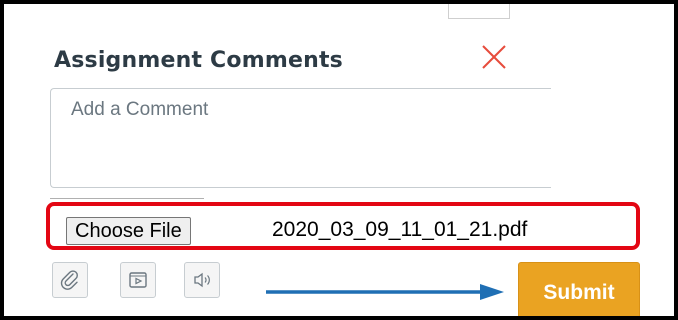 The image size is (678, 320). I want to click on paperclip-icon, so click(69, 280).